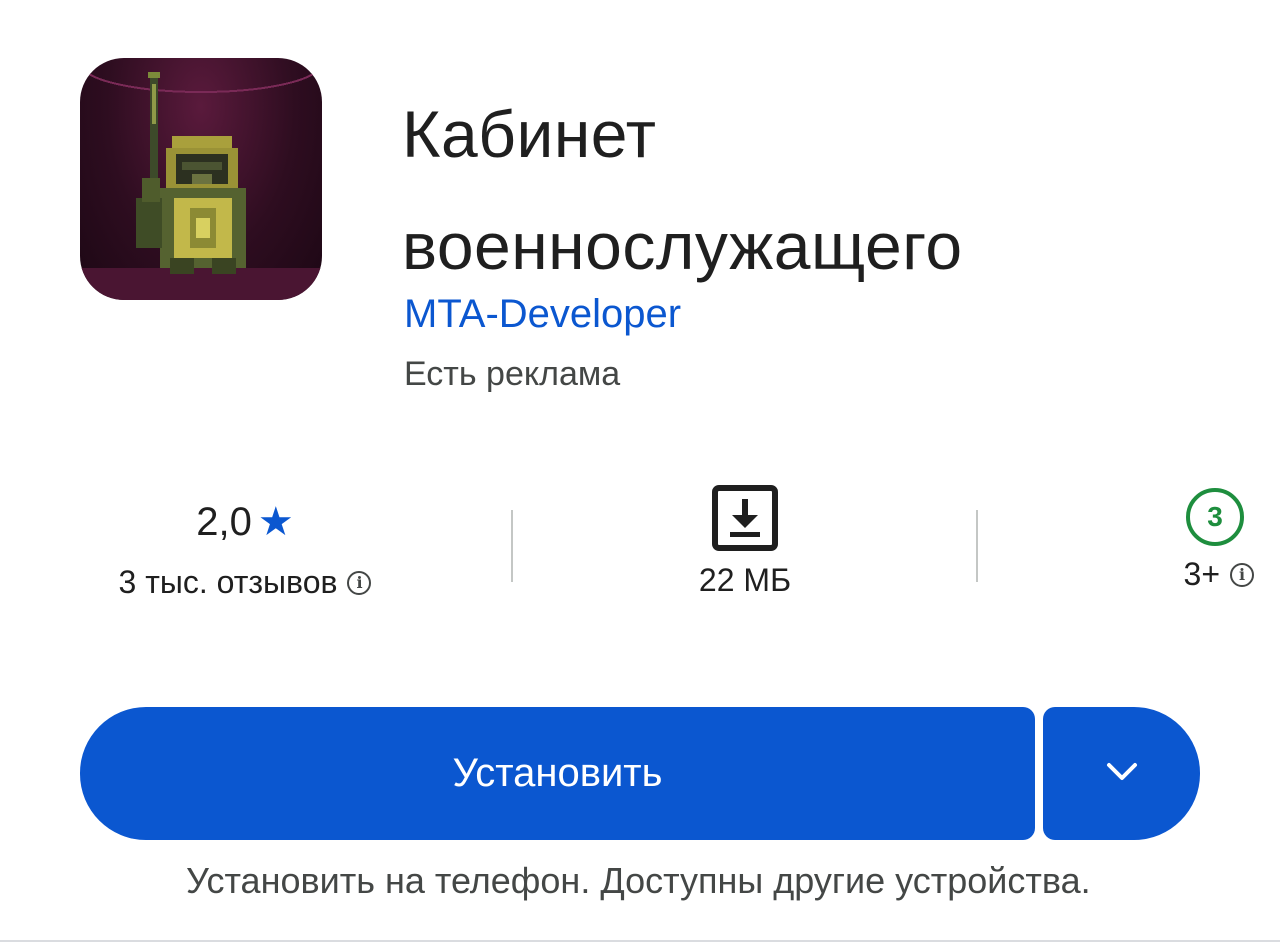 This screenshot has width=1280, height=945. Describe the element at coordinates (275, 522) in the screenshot. I see `star-icon: ★` at that location.